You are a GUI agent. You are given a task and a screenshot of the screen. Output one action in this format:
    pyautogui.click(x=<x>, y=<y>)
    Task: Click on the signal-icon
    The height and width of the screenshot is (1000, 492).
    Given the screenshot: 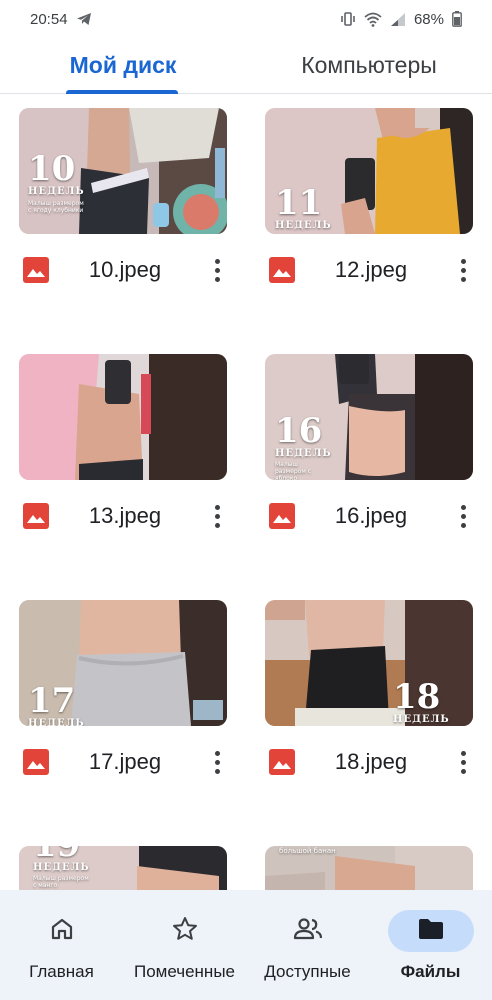 What is the action you would take?
    pyautogui.click(x=398, y=19)
    